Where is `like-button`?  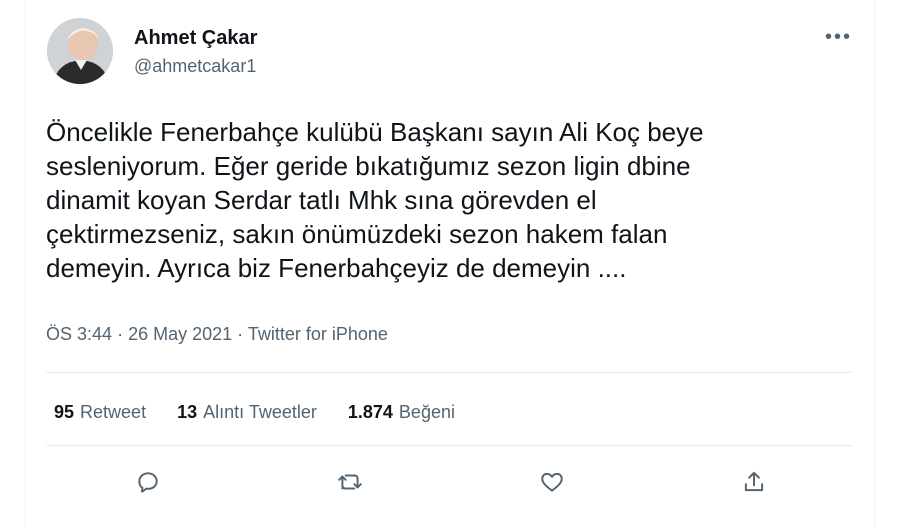 like-button is located at coordinates (552, 482).